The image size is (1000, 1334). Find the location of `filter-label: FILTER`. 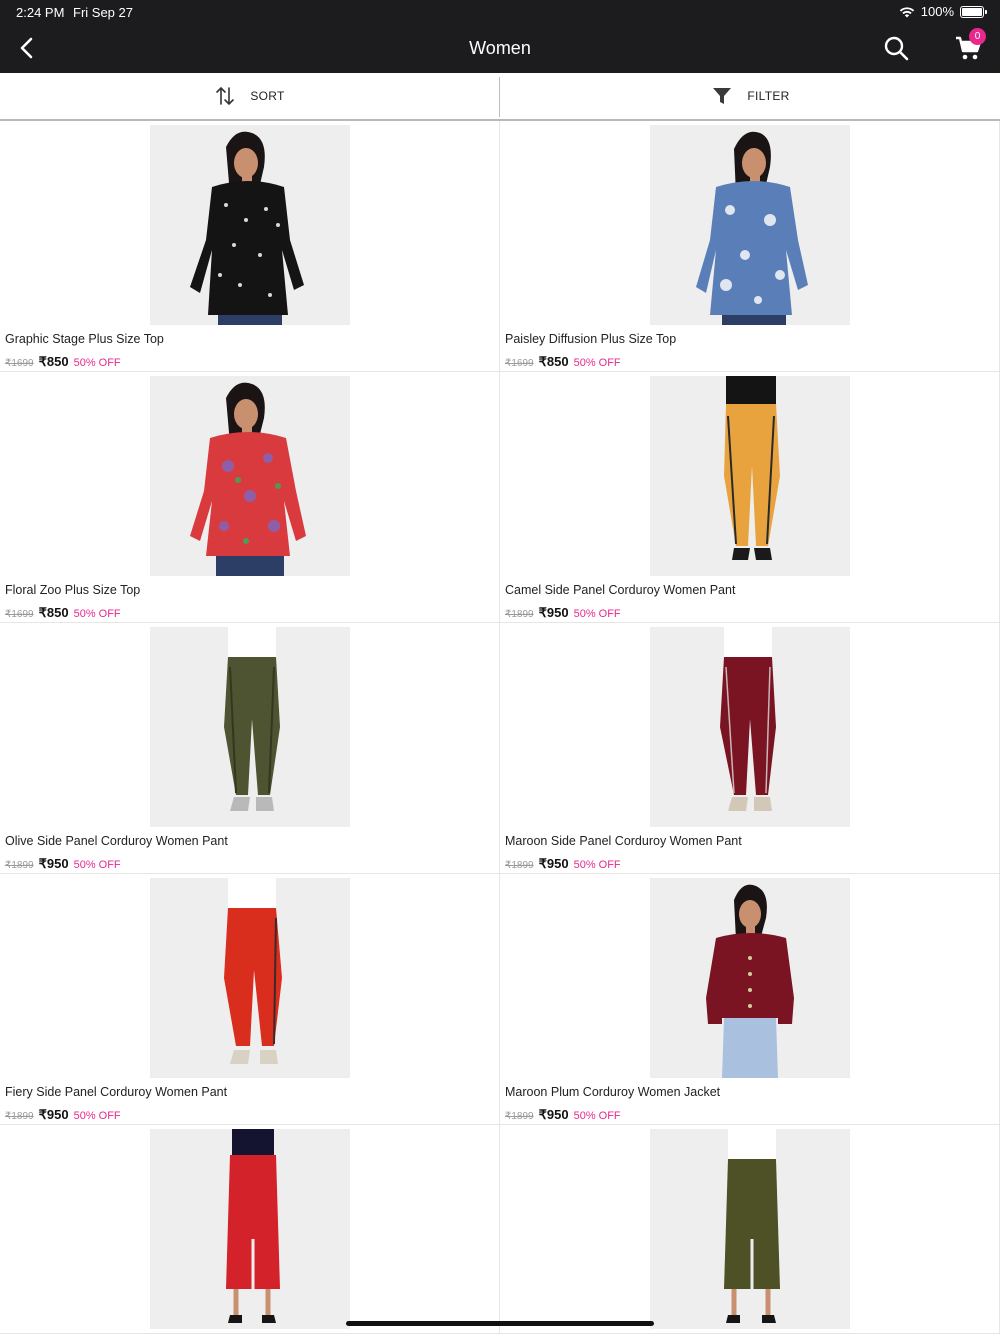

filter-label: FILTER is located at coordinates (768, 96).